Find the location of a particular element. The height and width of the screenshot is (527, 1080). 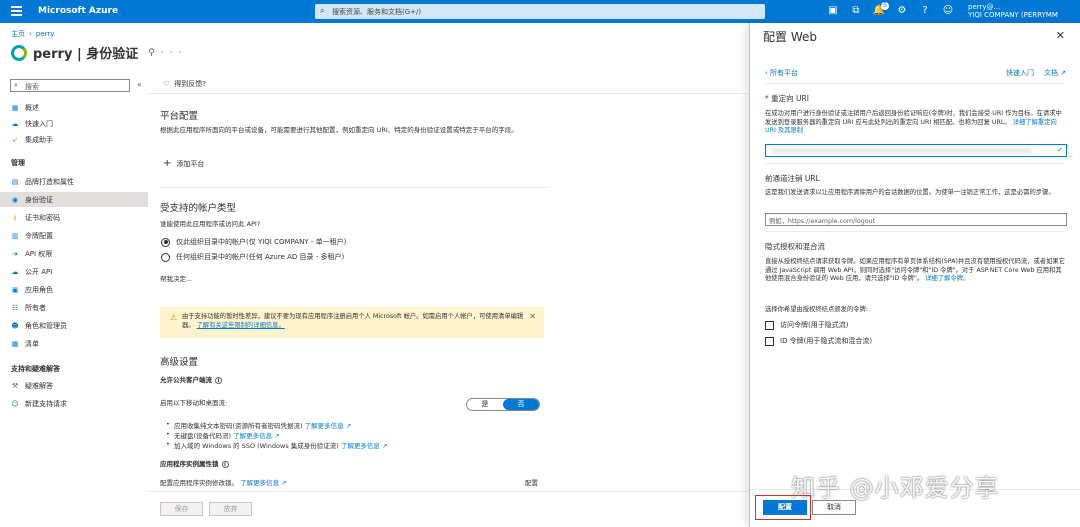

toggle-yes: 是 is located at coordinates (485, 404).